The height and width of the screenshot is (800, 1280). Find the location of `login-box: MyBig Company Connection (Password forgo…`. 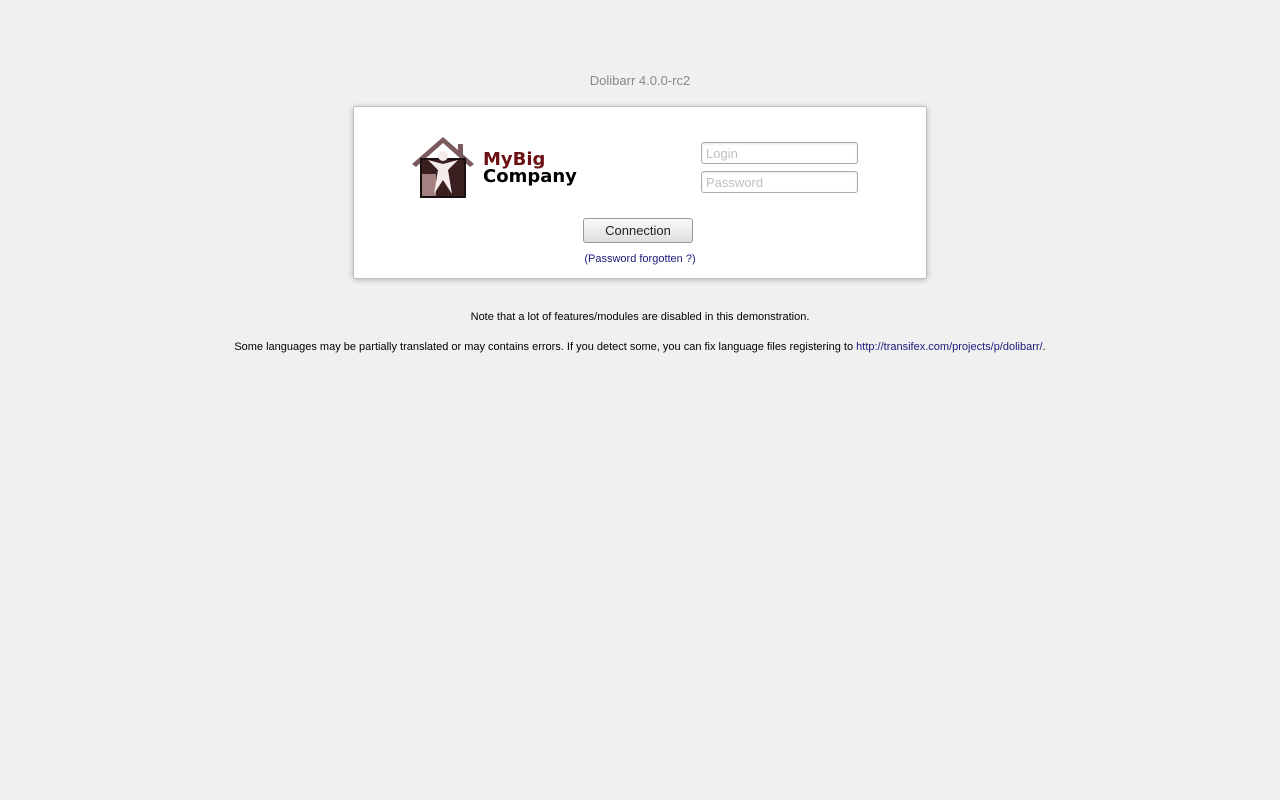

login-box: MyBig Company Connection (Password forgo… is located at coordinates (640, 192).